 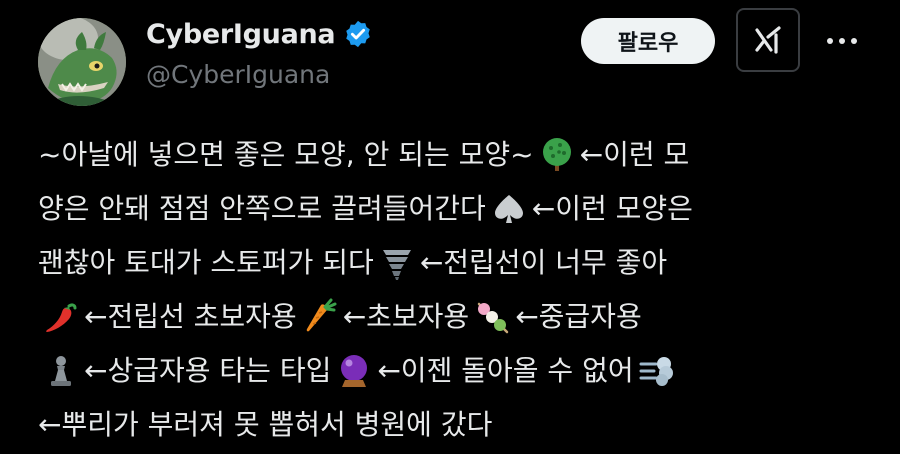 I want to click on more-dots-icon, so click(x=842, y=41).